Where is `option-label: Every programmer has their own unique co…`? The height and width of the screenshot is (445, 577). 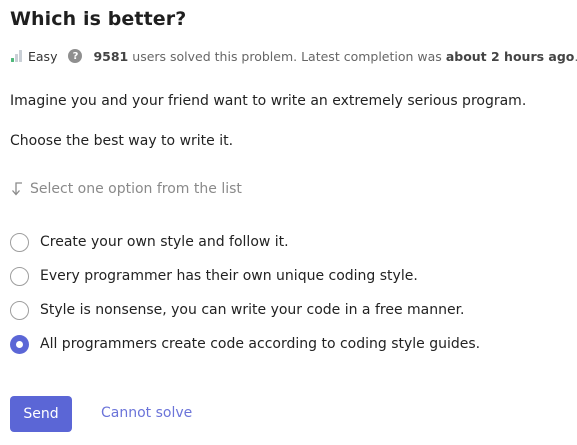
option-label: Every programmer has their own unique co… is located at coordinates (229, 276).